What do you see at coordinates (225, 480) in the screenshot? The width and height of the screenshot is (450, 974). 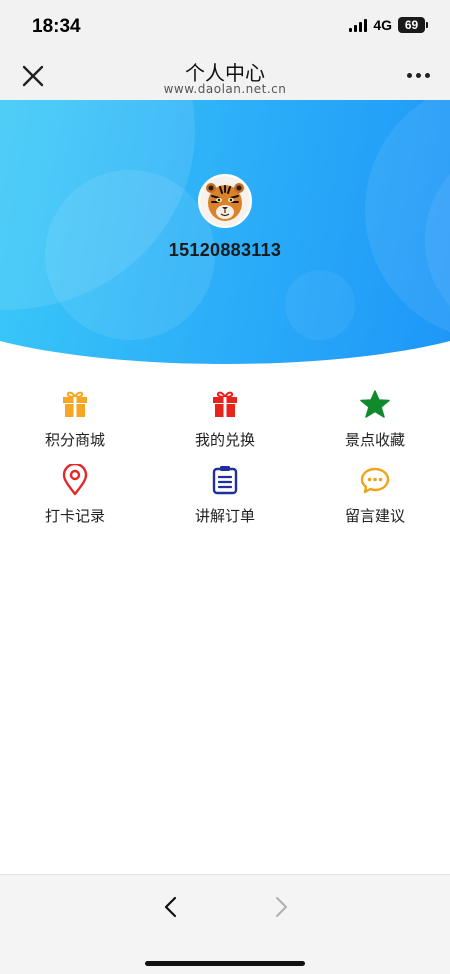 I see `clipboard-list-icon` at bounding box center [225, 480].